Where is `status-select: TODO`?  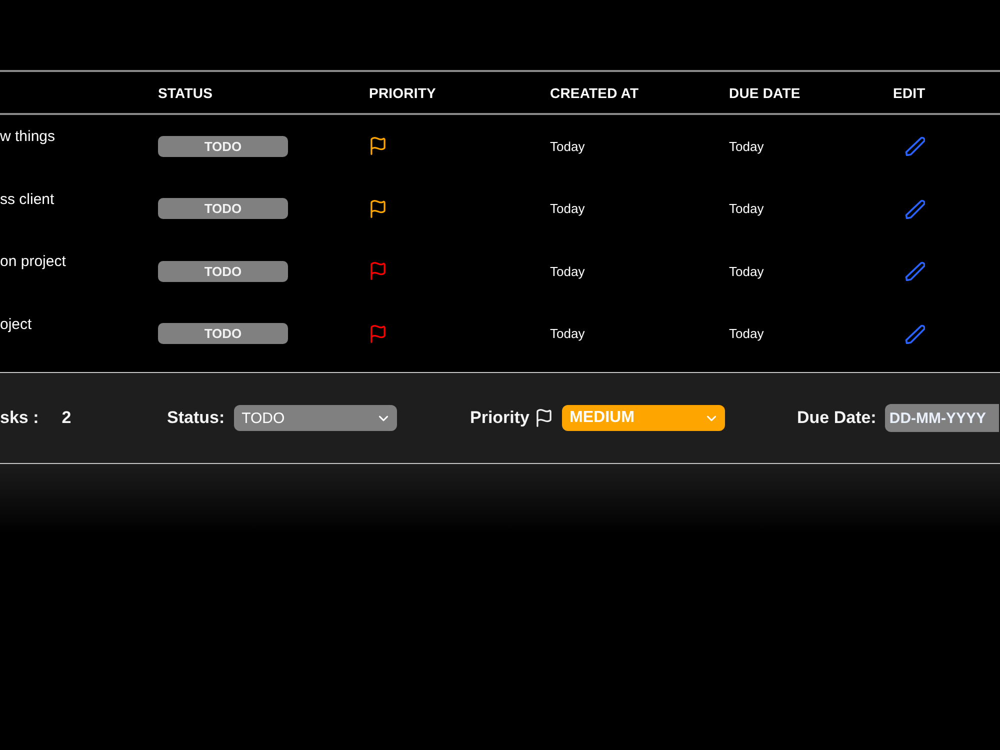
status-select: TODO is located at coordinates (315, 418).